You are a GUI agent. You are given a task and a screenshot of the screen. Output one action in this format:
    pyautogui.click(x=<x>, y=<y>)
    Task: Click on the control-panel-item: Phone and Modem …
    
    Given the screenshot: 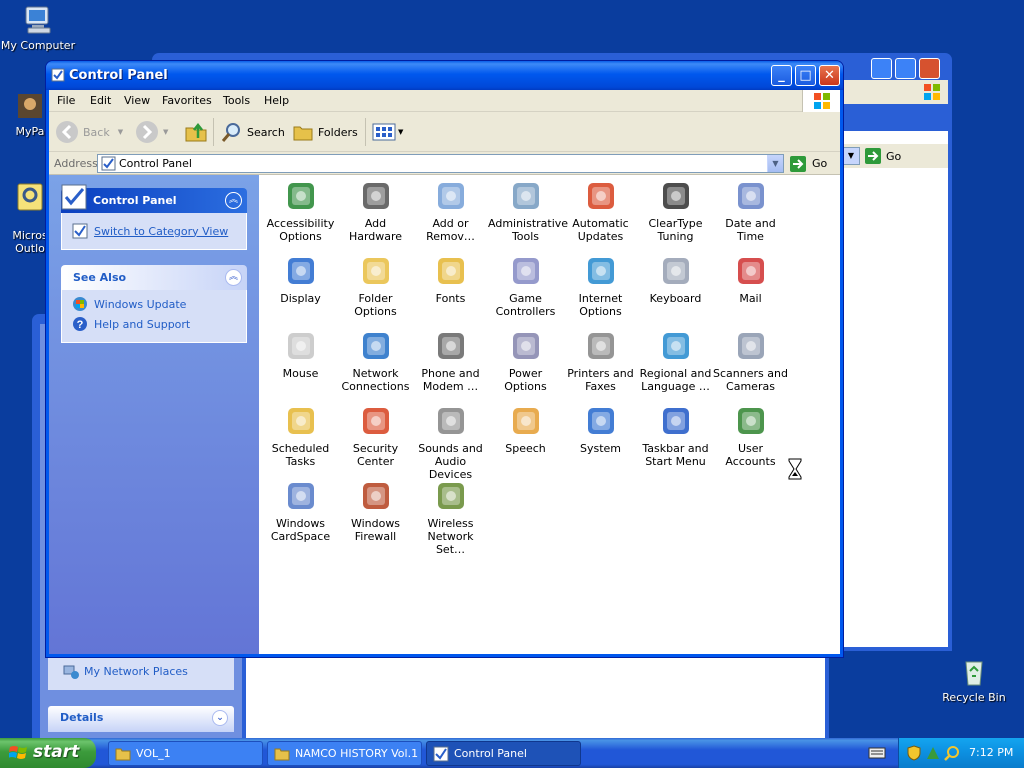 What is the action you would take?
    pyautogui.click(x=450, y=361)
    